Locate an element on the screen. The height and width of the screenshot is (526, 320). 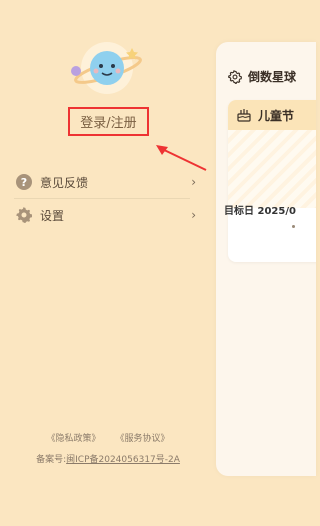
drawer-menu: ? 意见反馈 › 设置 › is located at coordinates (101, 198).